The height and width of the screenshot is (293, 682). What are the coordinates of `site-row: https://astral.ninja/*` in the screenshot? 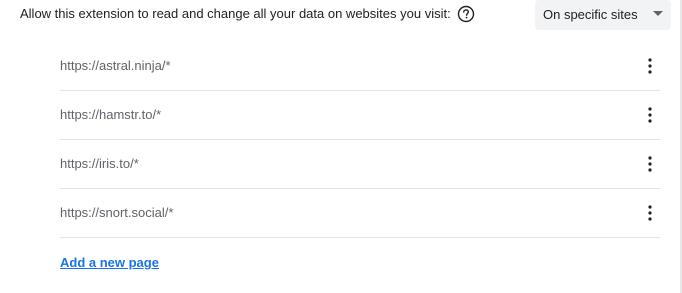 It's located at (360, 66).